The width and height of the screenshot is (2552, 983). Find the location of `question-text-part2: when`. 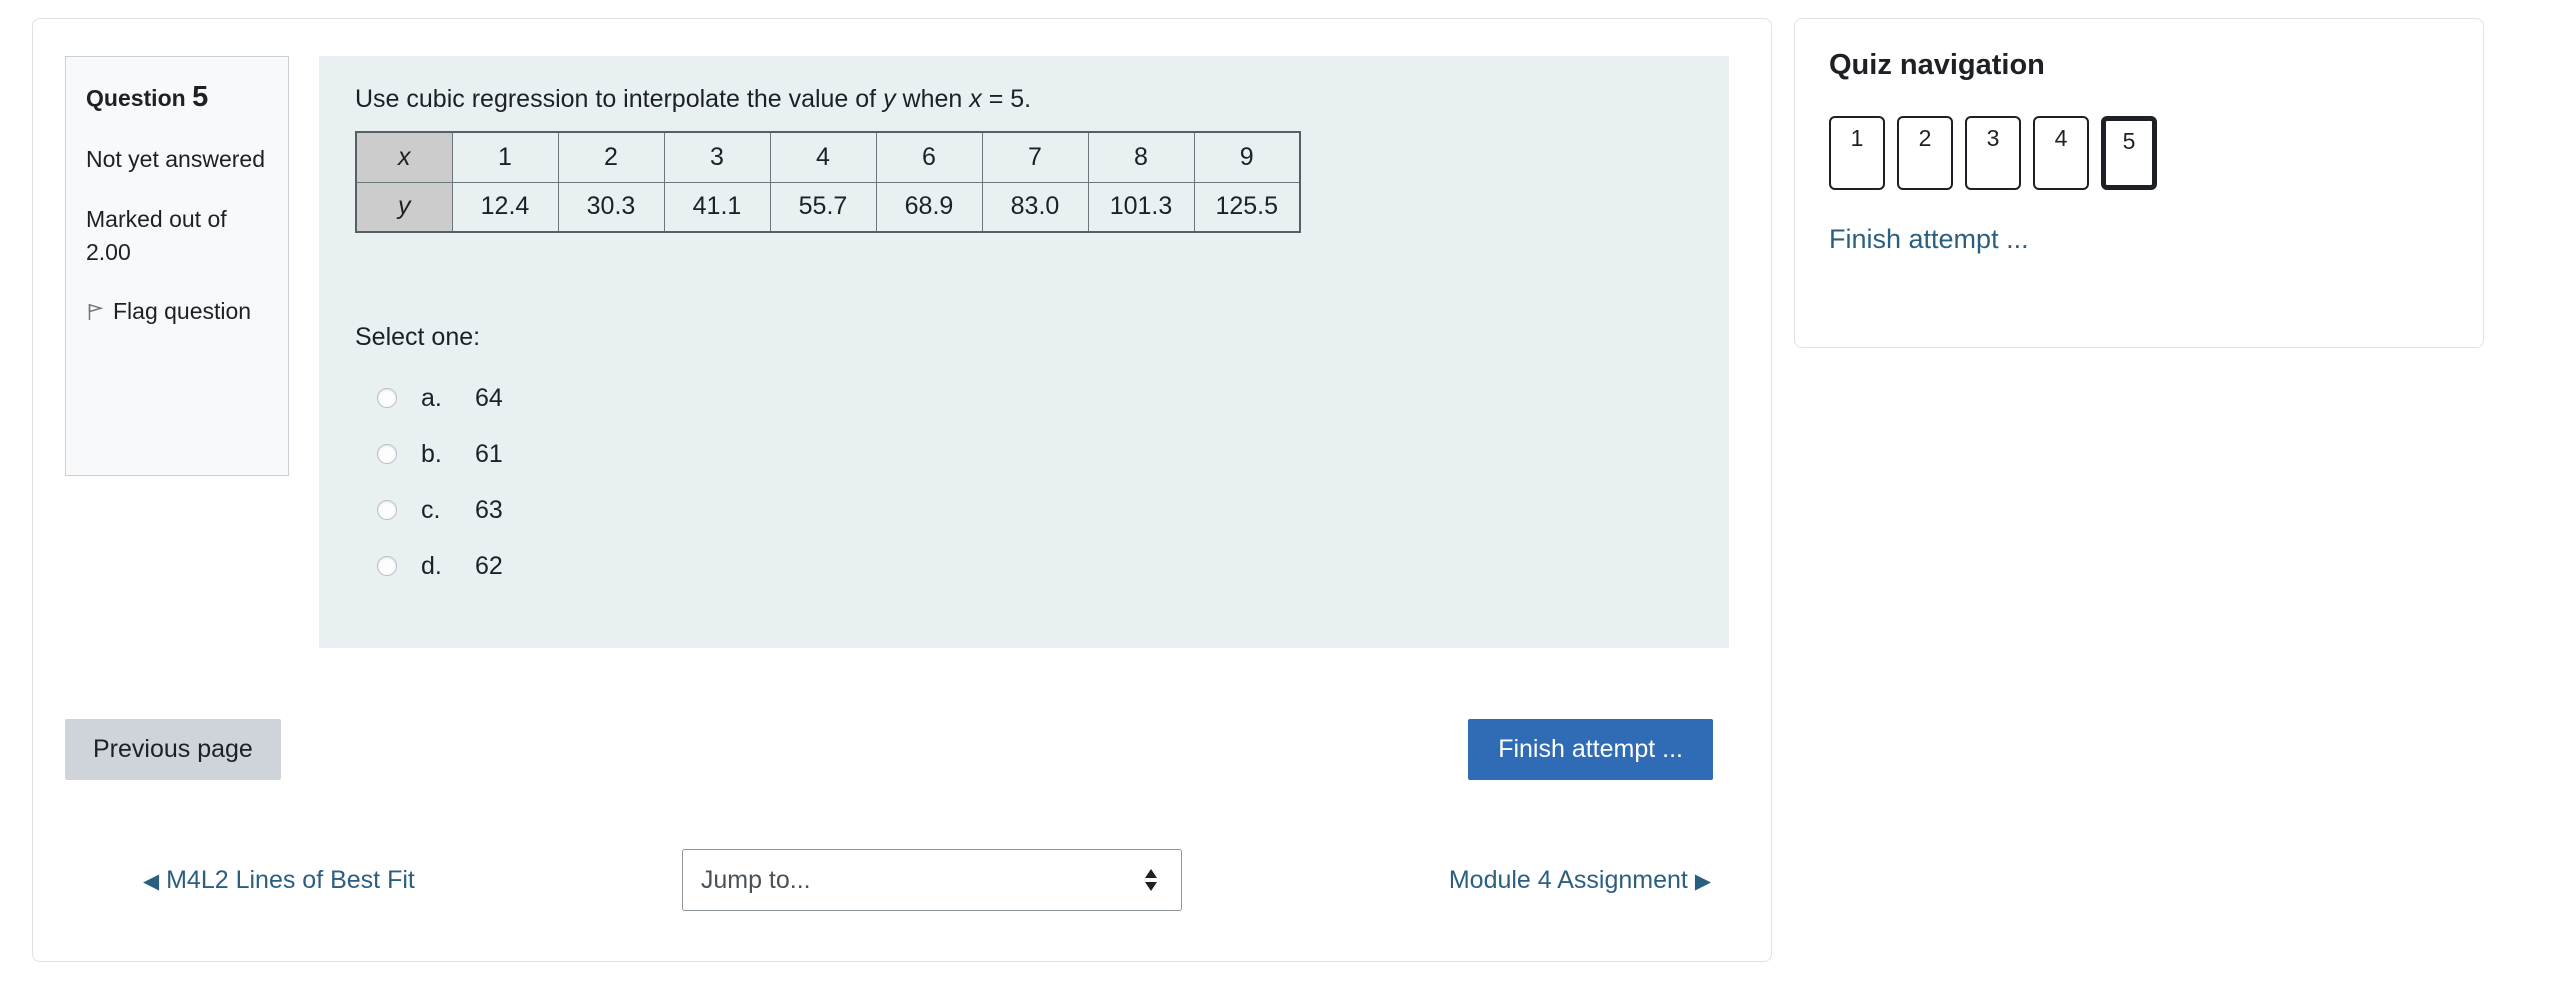

question-text-part2: when is located at coordinates (932, 99).